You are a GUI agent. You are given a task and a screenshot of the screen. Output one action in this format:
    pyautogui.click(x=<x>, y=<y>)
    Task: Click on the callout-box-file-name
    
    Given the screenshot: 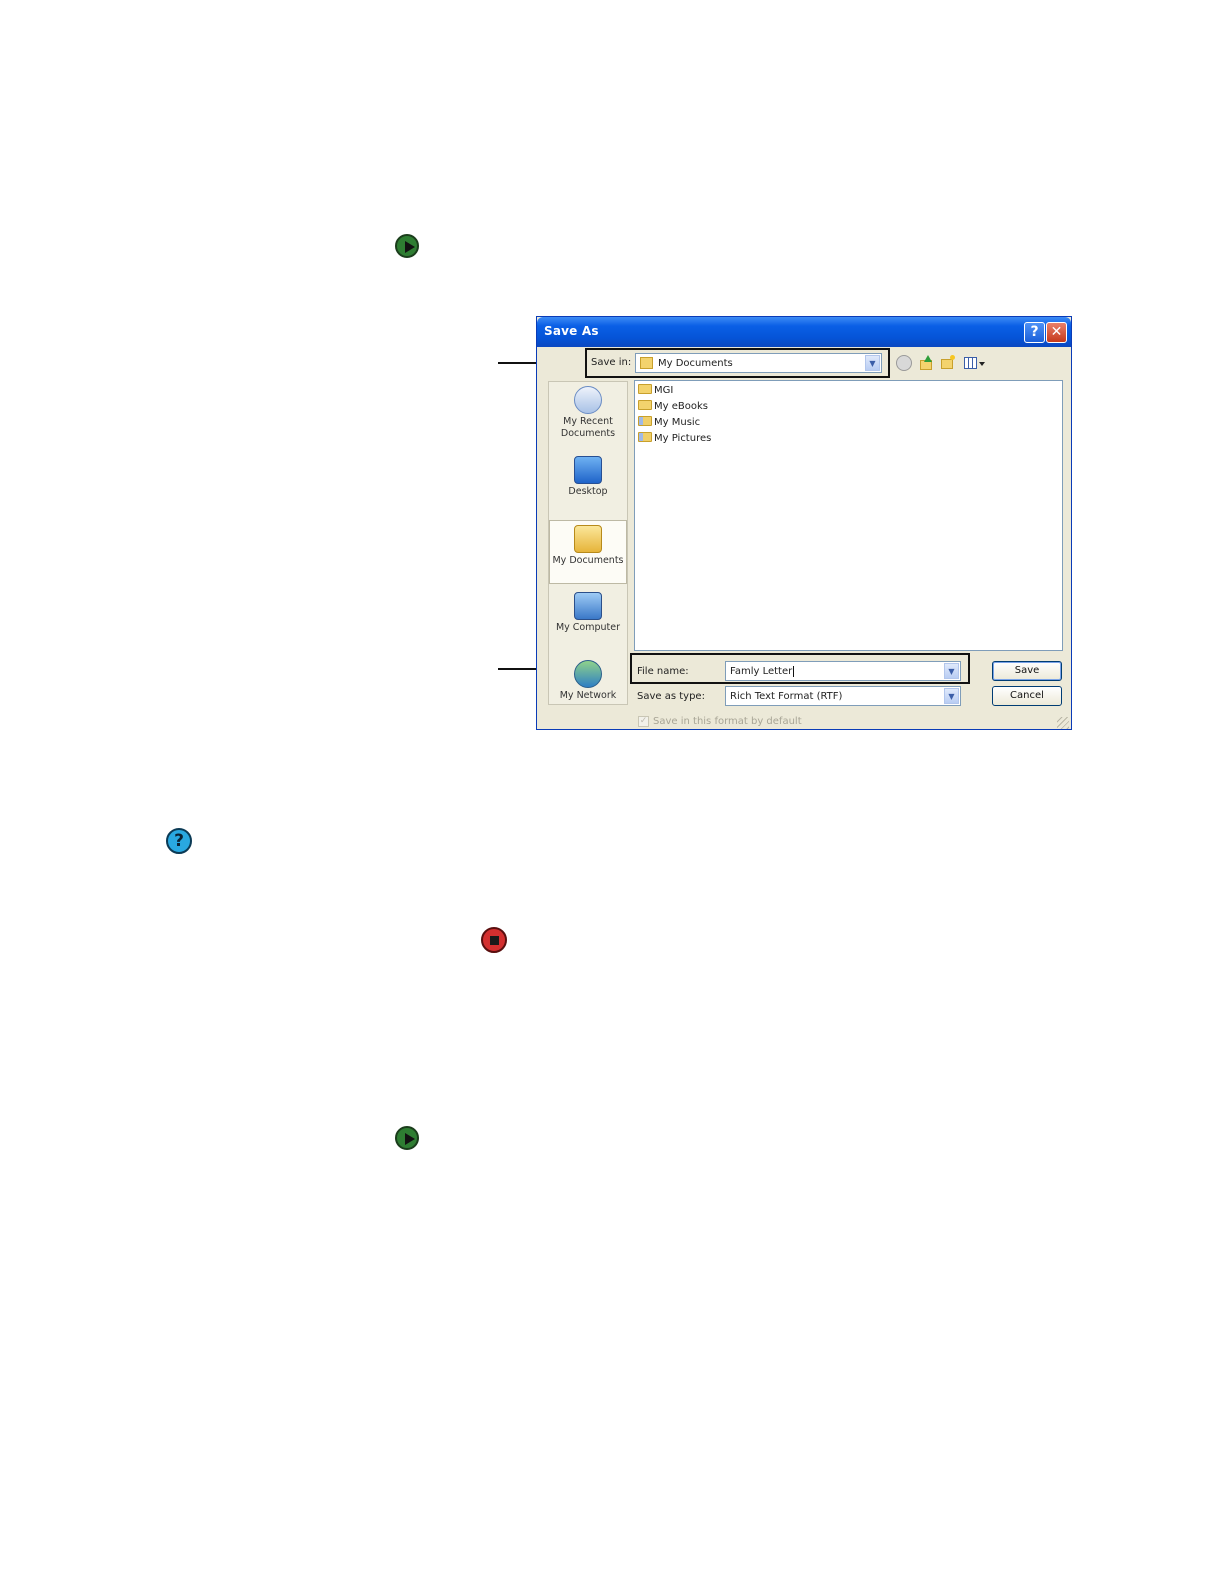 What is the action you would take?
    pyautogui.click(x=800, y=668)
    